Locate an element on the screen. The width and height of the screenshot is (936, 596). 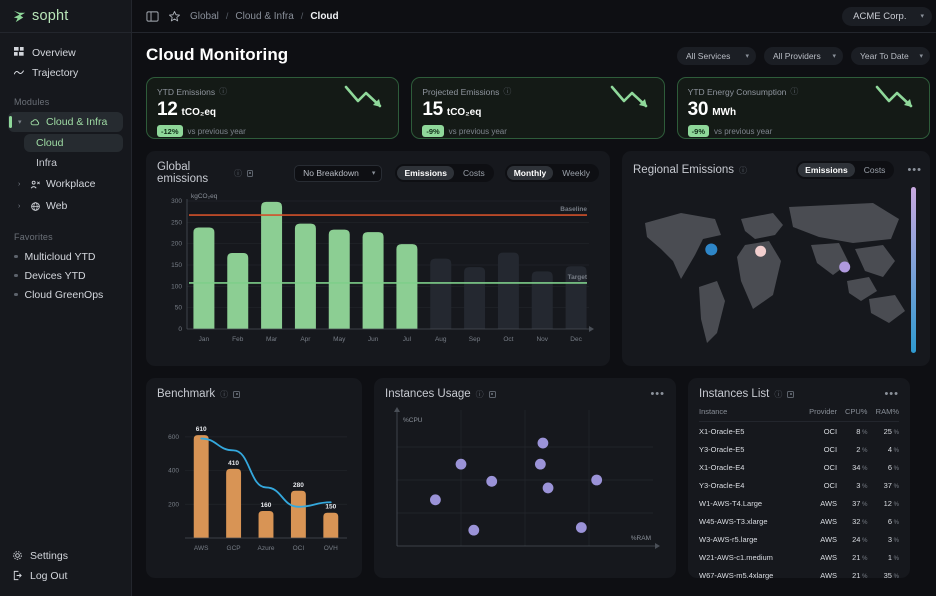
sidebar-favorite-cloud-greenops: Cloud GreenOps is located at coordinates (65, 294).